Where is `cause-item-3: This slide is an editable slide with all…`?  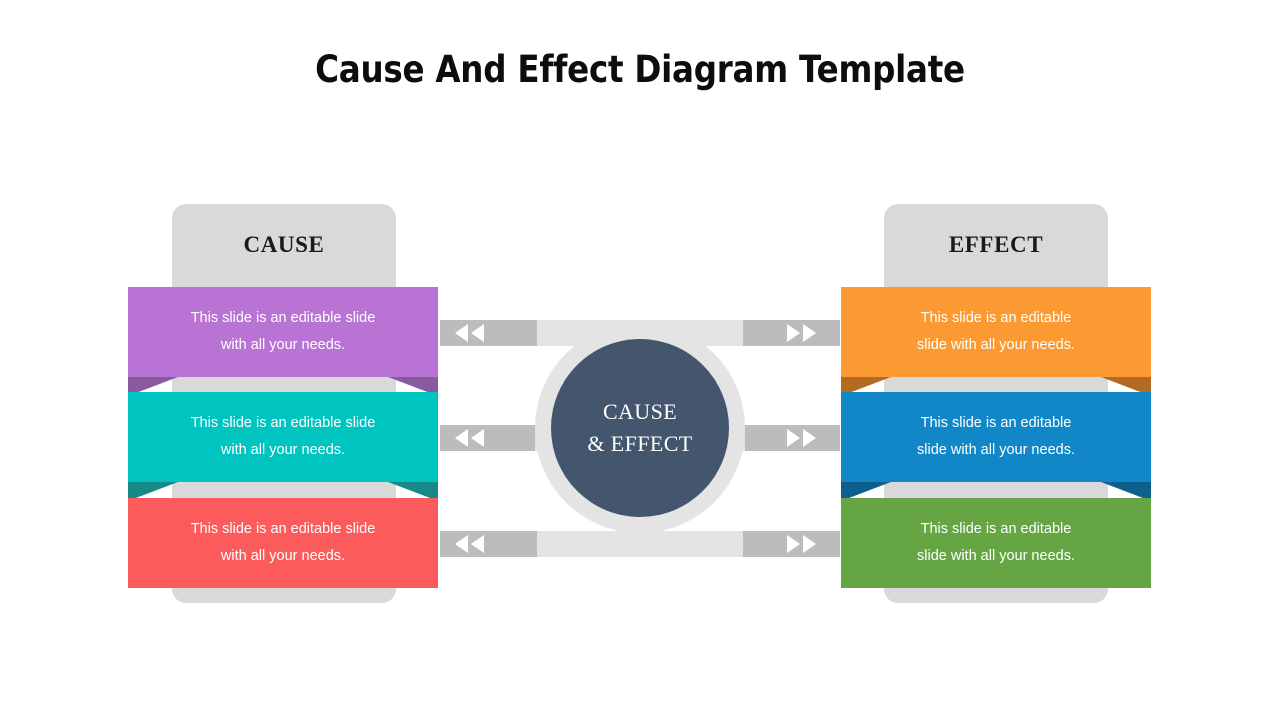
cause-item-3: This slide is an editable slide with all… is located at coordinates (283, 543).